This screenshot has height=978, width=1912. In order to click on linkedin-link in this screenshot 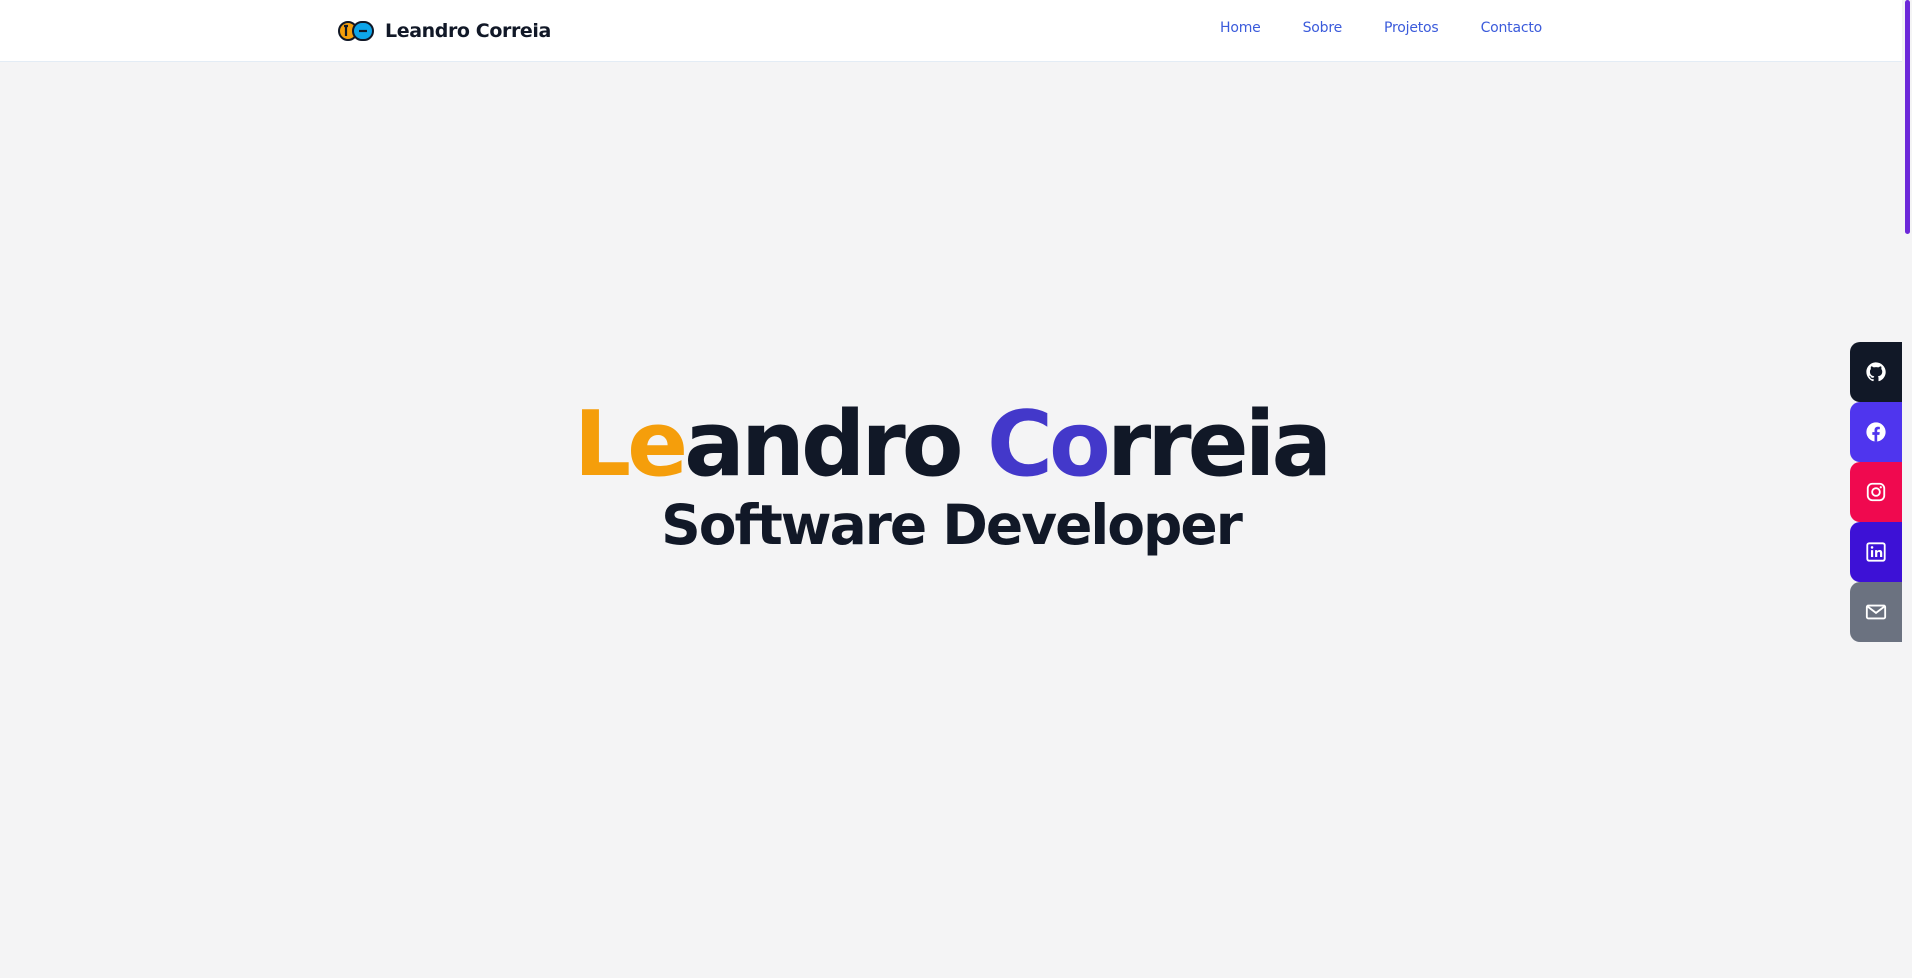, I will do `click(1876, 552)`.